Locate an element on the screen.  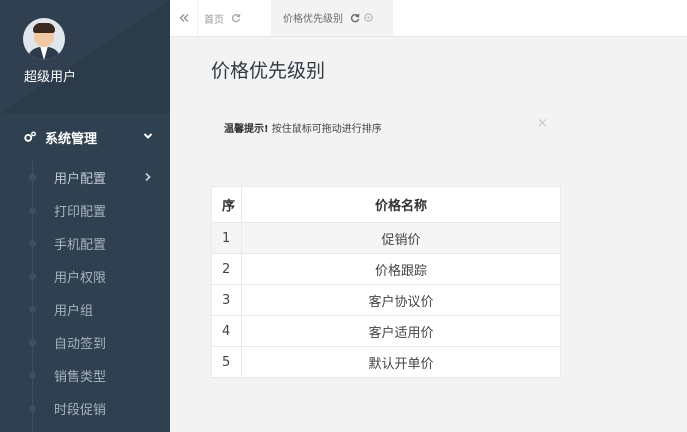
notice-strong: 温馨提示! is located at coordinates (246, 129).